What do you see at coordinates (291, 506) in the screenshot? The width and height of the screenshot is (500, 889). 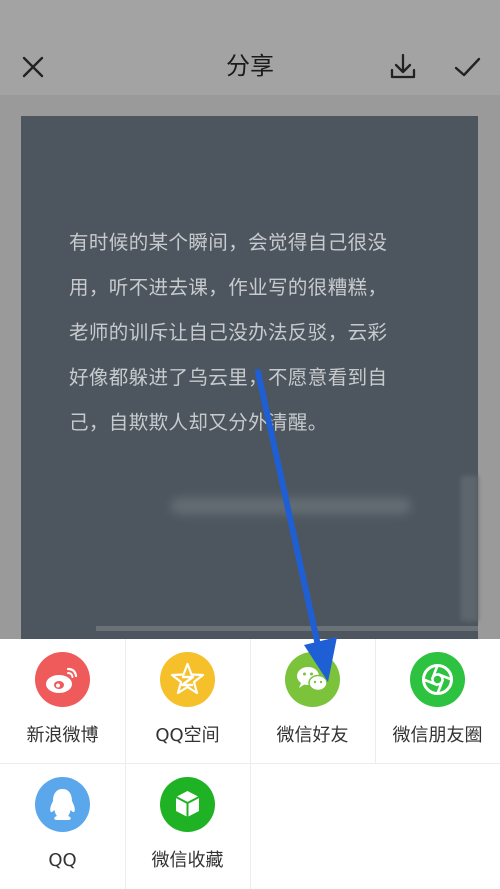 I see `blurred-signature` at bounding box center [291, 506].